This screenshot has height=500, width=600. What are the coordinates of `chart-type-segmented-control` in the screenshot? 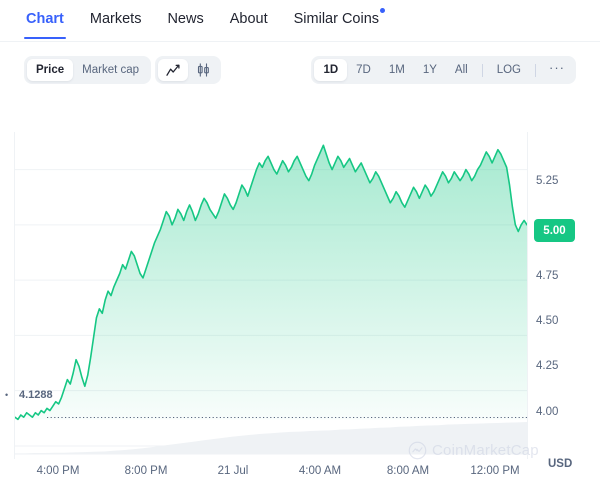 It's located at (188, 70).